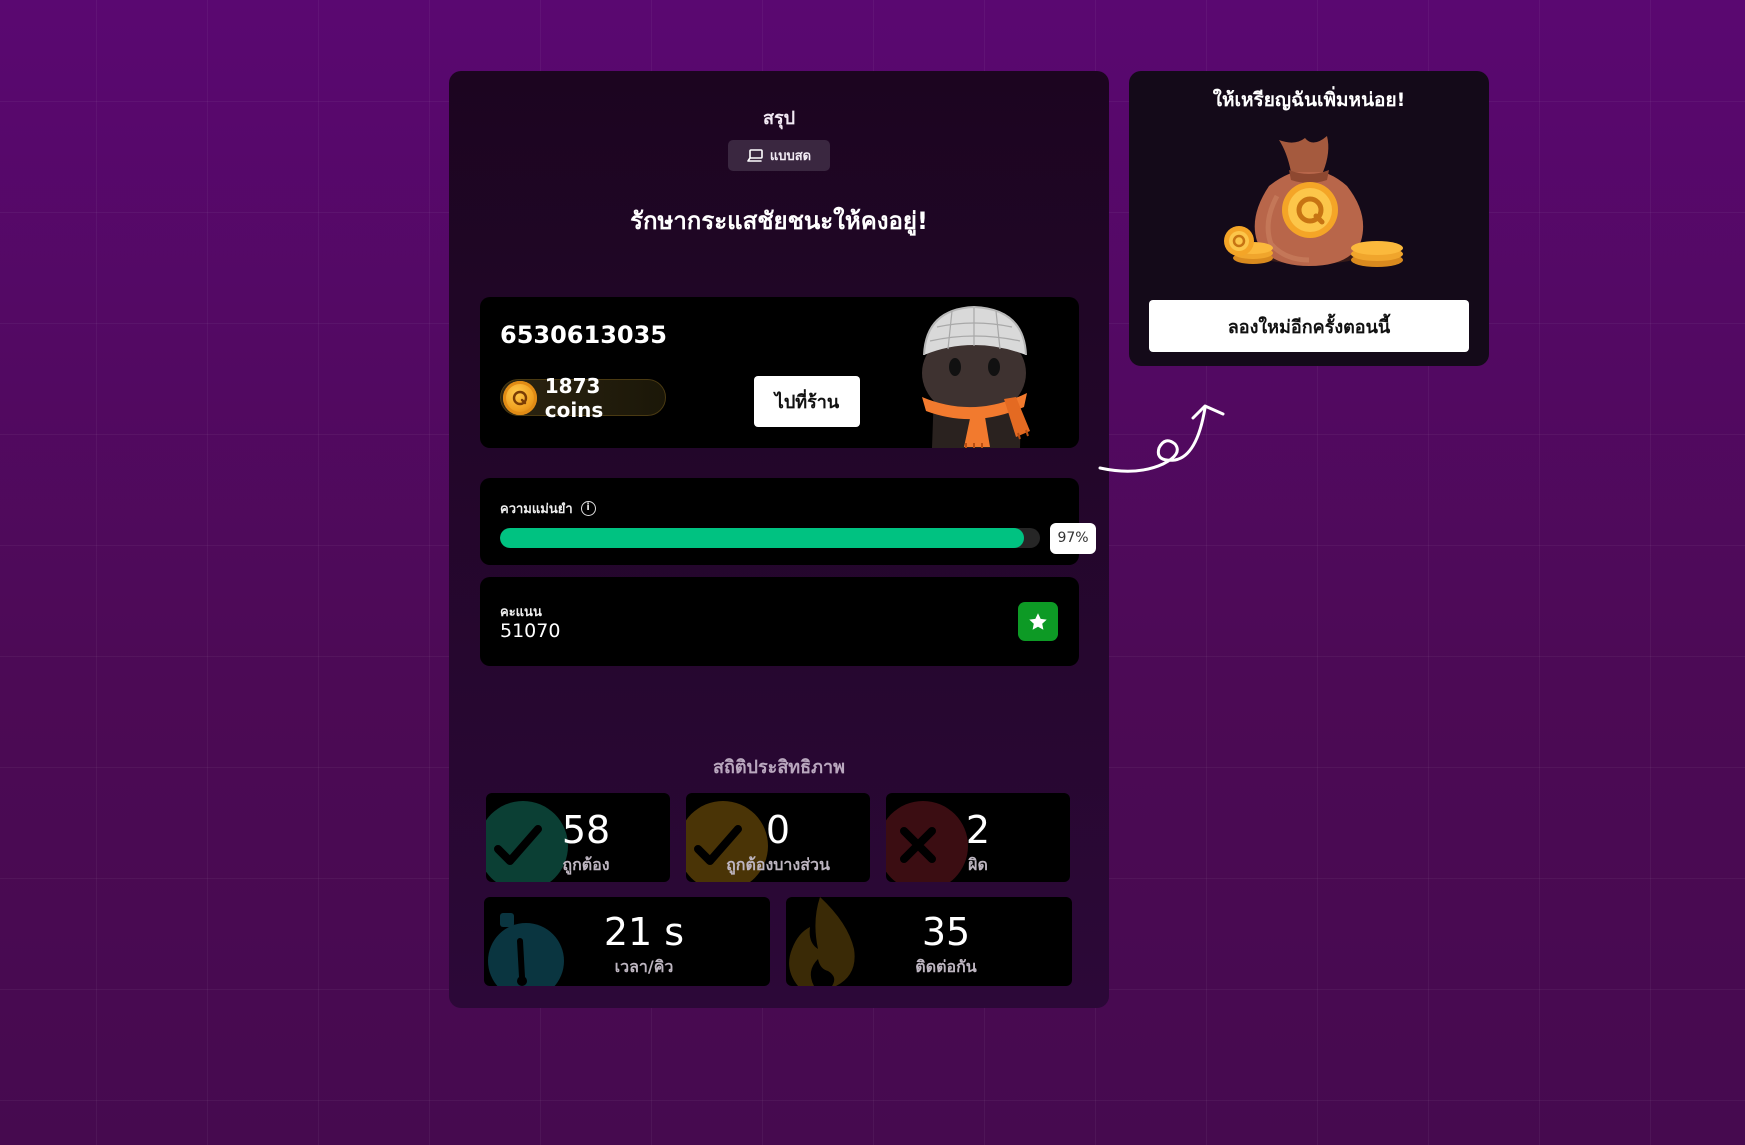  I want to click on live-mode-icon, so click(755, 155).